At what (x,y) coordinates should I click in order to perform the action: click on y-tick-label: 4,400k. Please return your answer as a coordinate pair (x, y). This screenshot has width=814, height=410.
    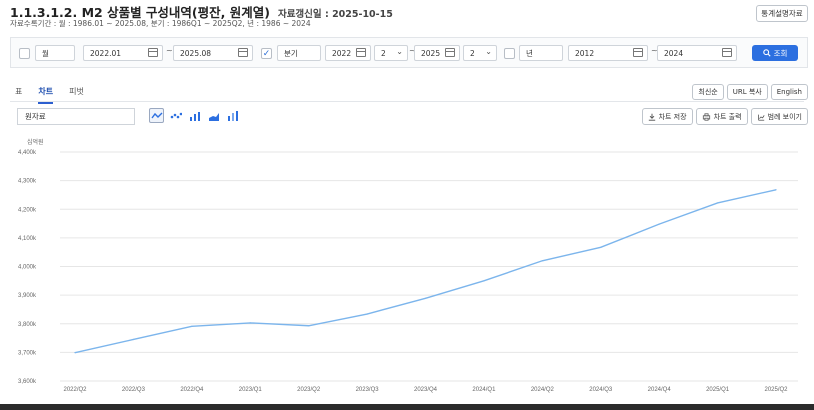
    Looking at the image, I should click on (27, 153).